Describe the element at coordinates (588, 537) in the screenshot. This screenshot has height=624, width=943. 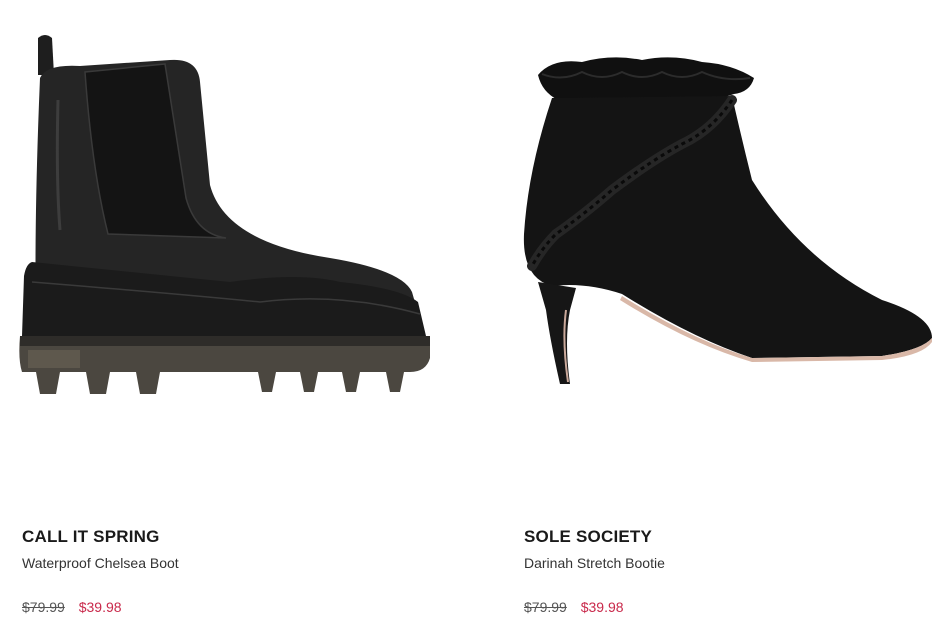
I see `product-brand: SOLE SOCIETY` at that location.